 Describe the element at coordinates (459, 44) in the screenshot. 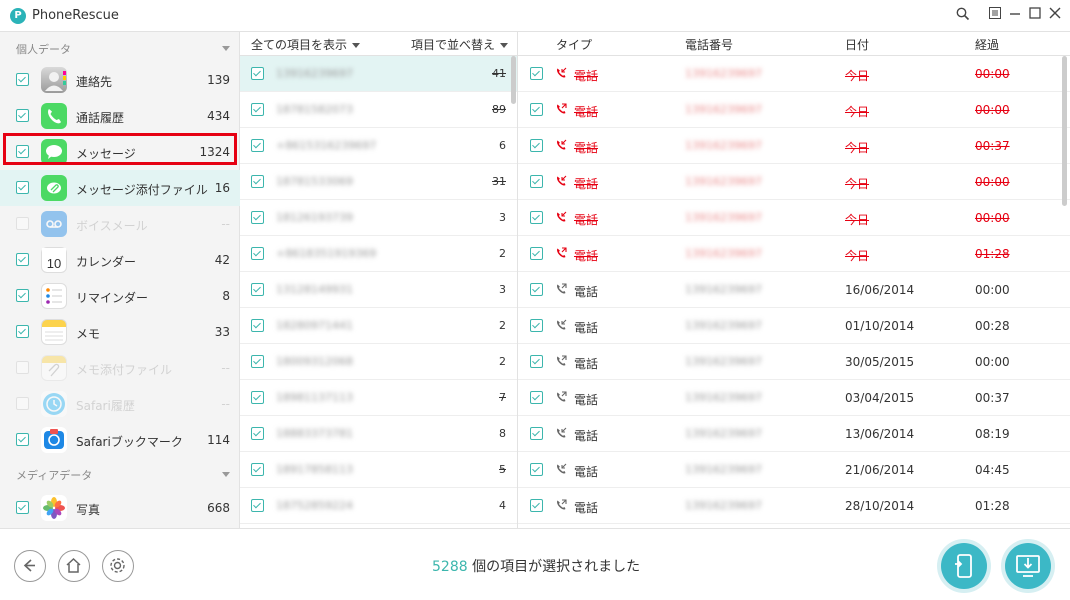

I see `sort-by-dropdown: 項目で並べ替え` at that location.